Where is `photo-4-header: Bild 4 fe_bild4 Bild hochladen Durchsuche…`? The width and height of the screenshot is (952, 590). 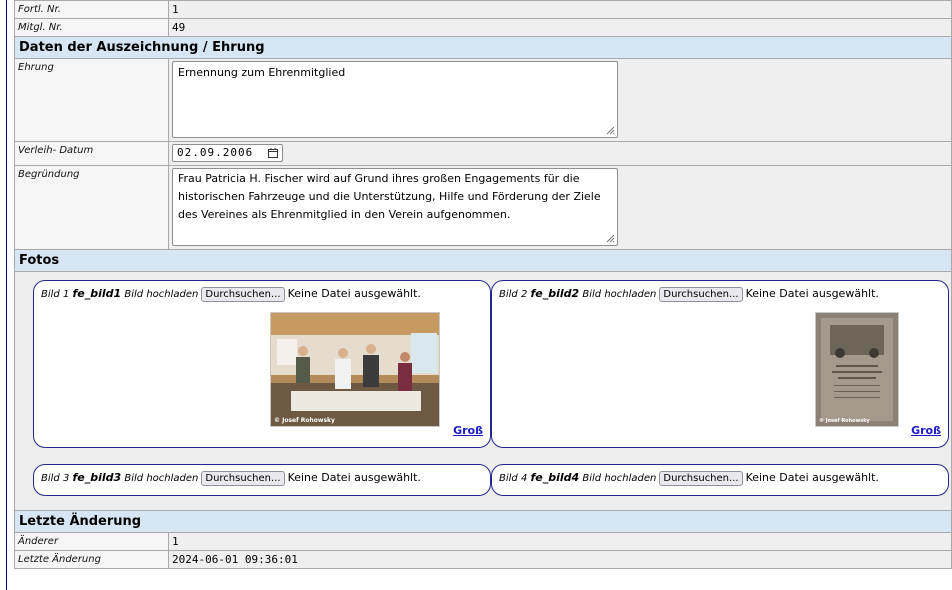 photo-4-header: Bild 4 fe_bild4 Bild hochladen Durchsuche… is located at coordinates (689, 478).